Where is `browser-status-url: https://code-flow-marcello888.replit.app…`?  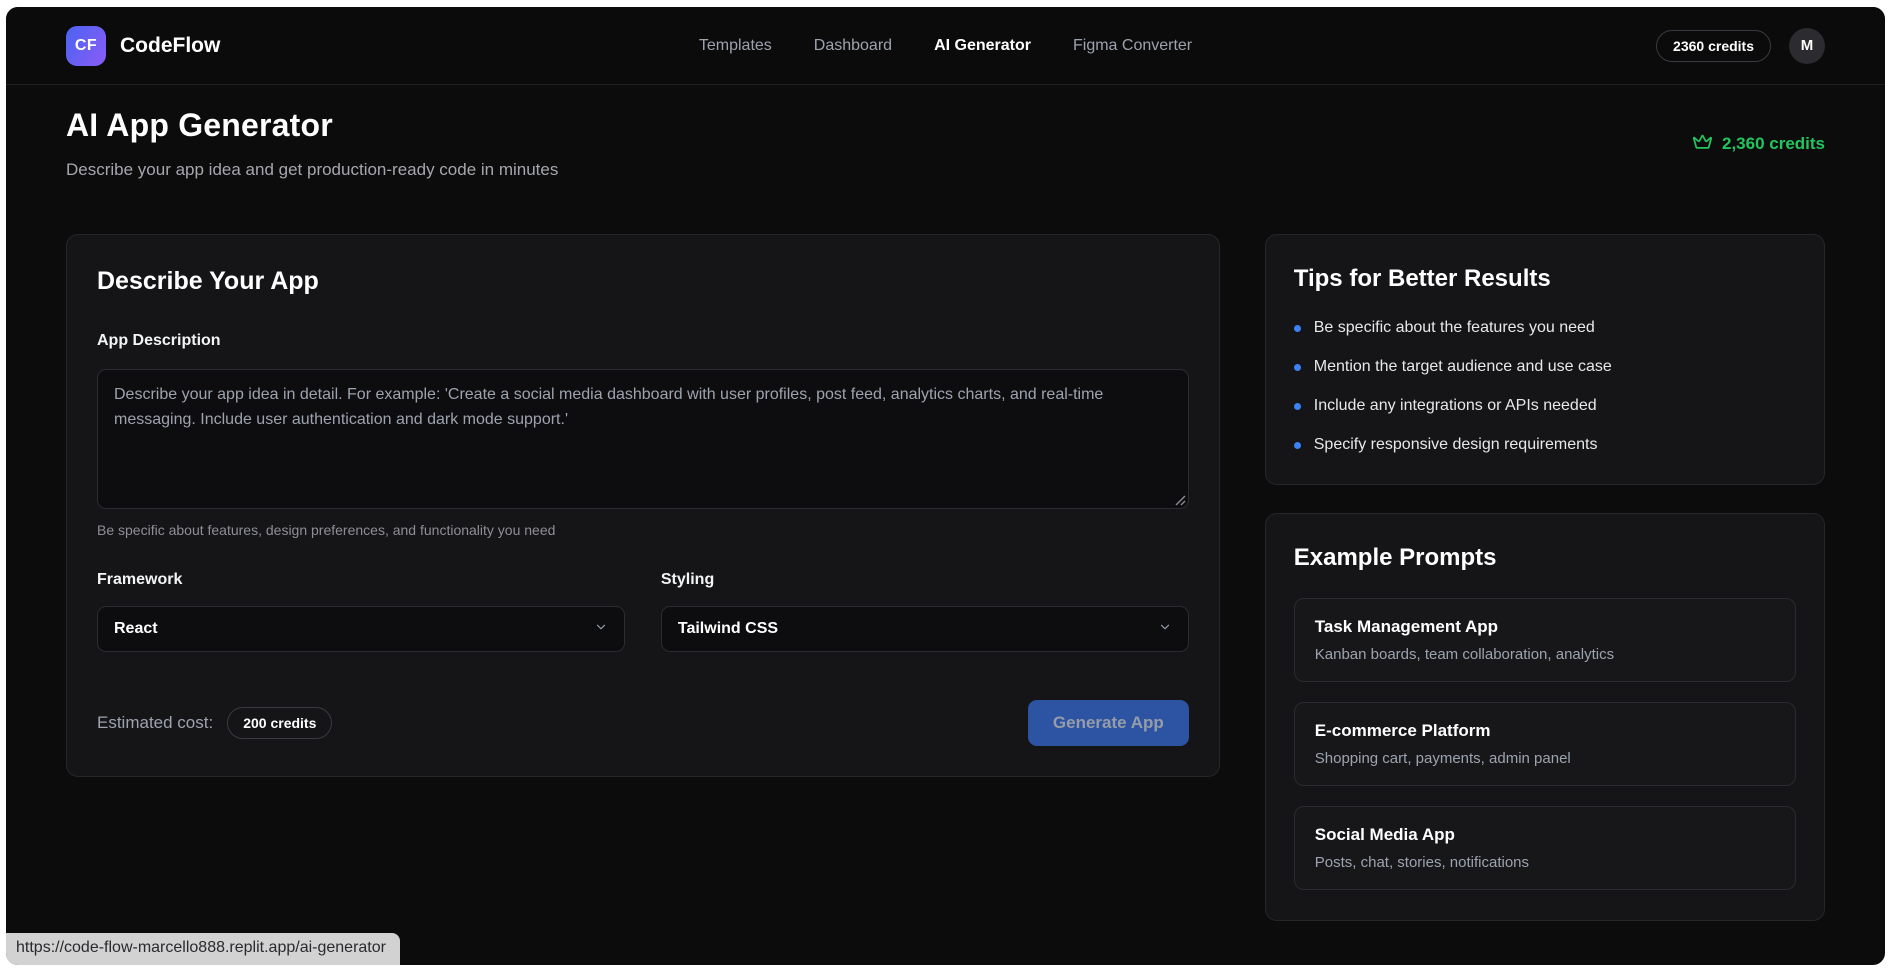 browser-status-url: https://code-flow-marcello888.replit.app… is located at coordinates (203, 949).